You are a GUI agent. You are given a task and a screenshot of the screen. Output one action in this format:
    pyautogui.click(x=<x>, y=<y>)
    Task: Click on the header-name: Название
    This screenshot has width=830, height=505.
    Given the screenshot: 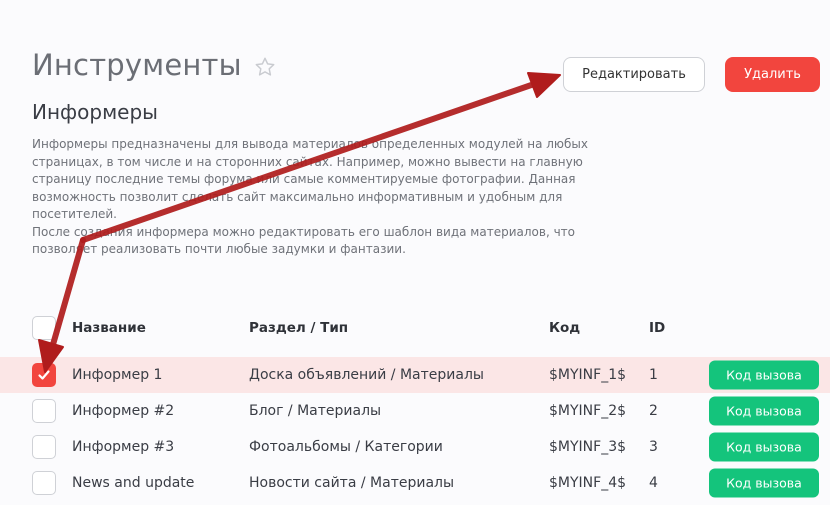 What is the action you would take?
    pyautogui.click(x=109, y=328)
    